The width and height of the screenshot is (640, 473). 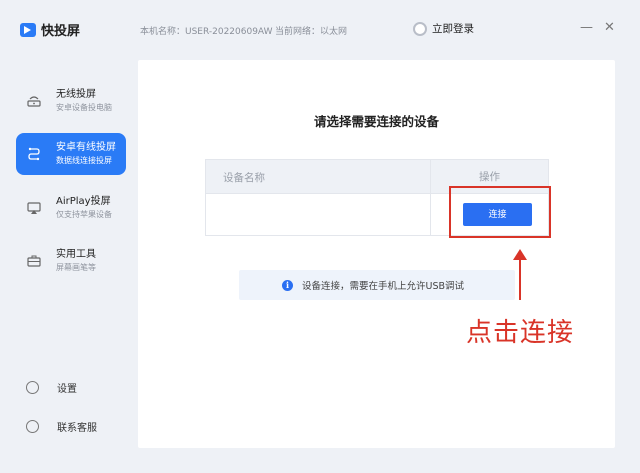 What do you see at coordinates (34, 208) in the screenshot?
I see `airplay-icon` at bounding box center [34, 208].